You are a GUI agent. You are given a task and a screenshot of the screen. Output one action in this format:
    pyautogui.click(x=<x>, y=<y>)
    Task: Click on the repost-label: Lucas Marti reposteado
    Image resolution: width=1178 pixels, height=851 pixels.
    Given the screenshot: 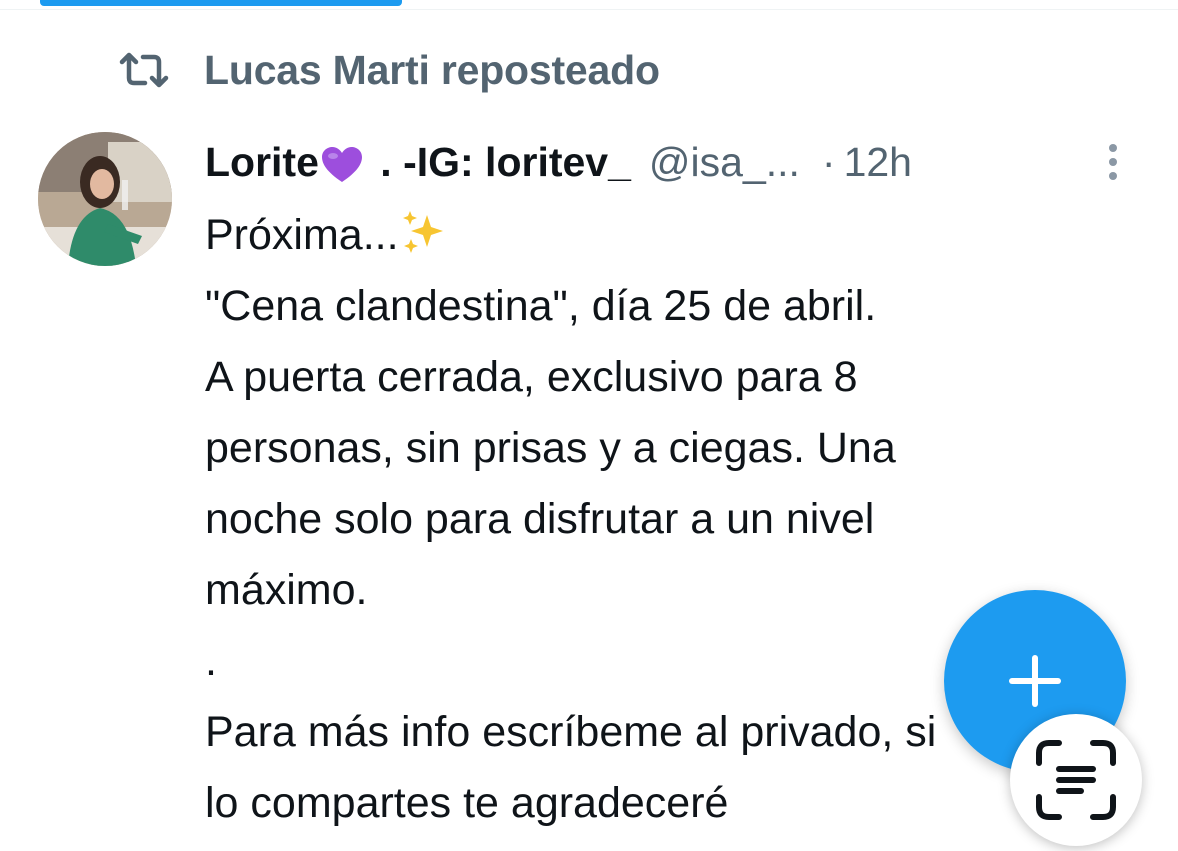 What is the action you would take?
    pyautogui.click(x=432, y=69)
    